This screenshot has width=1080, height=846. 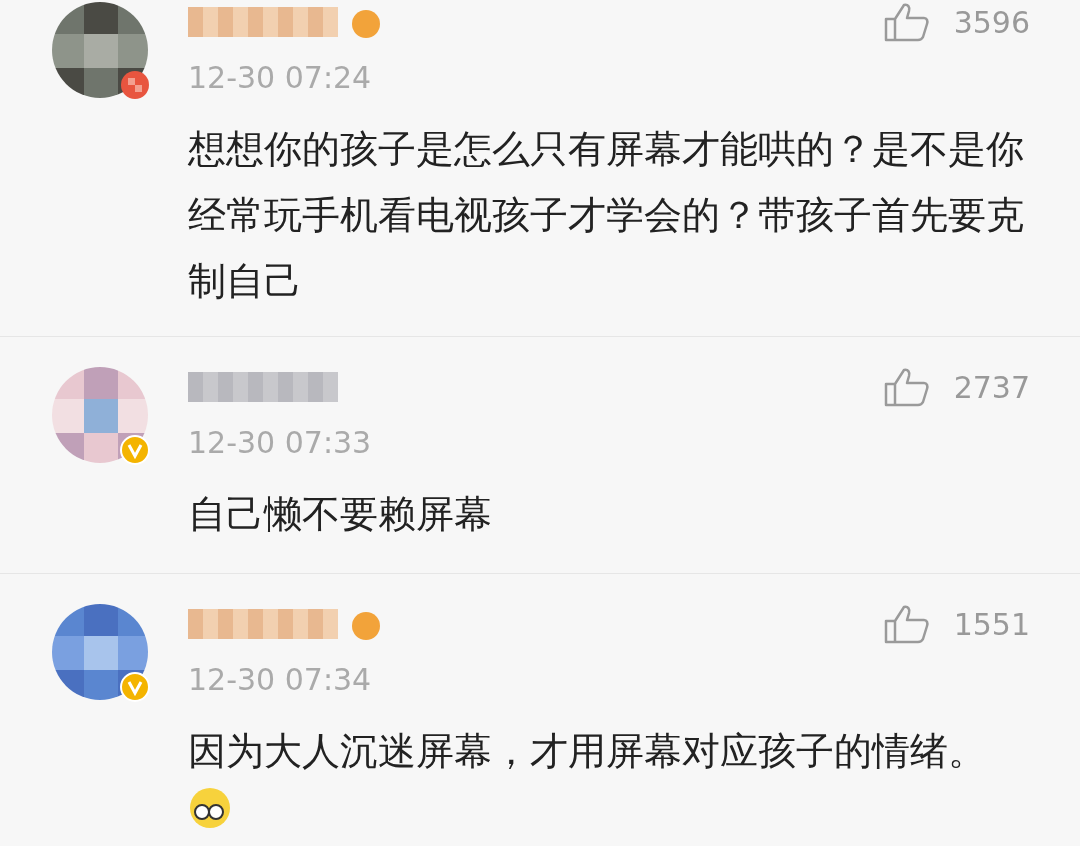 What do you see at coordinates (210, 808) in the screenshot?
I see `emoji-icon` at bounding box center [210, 808].